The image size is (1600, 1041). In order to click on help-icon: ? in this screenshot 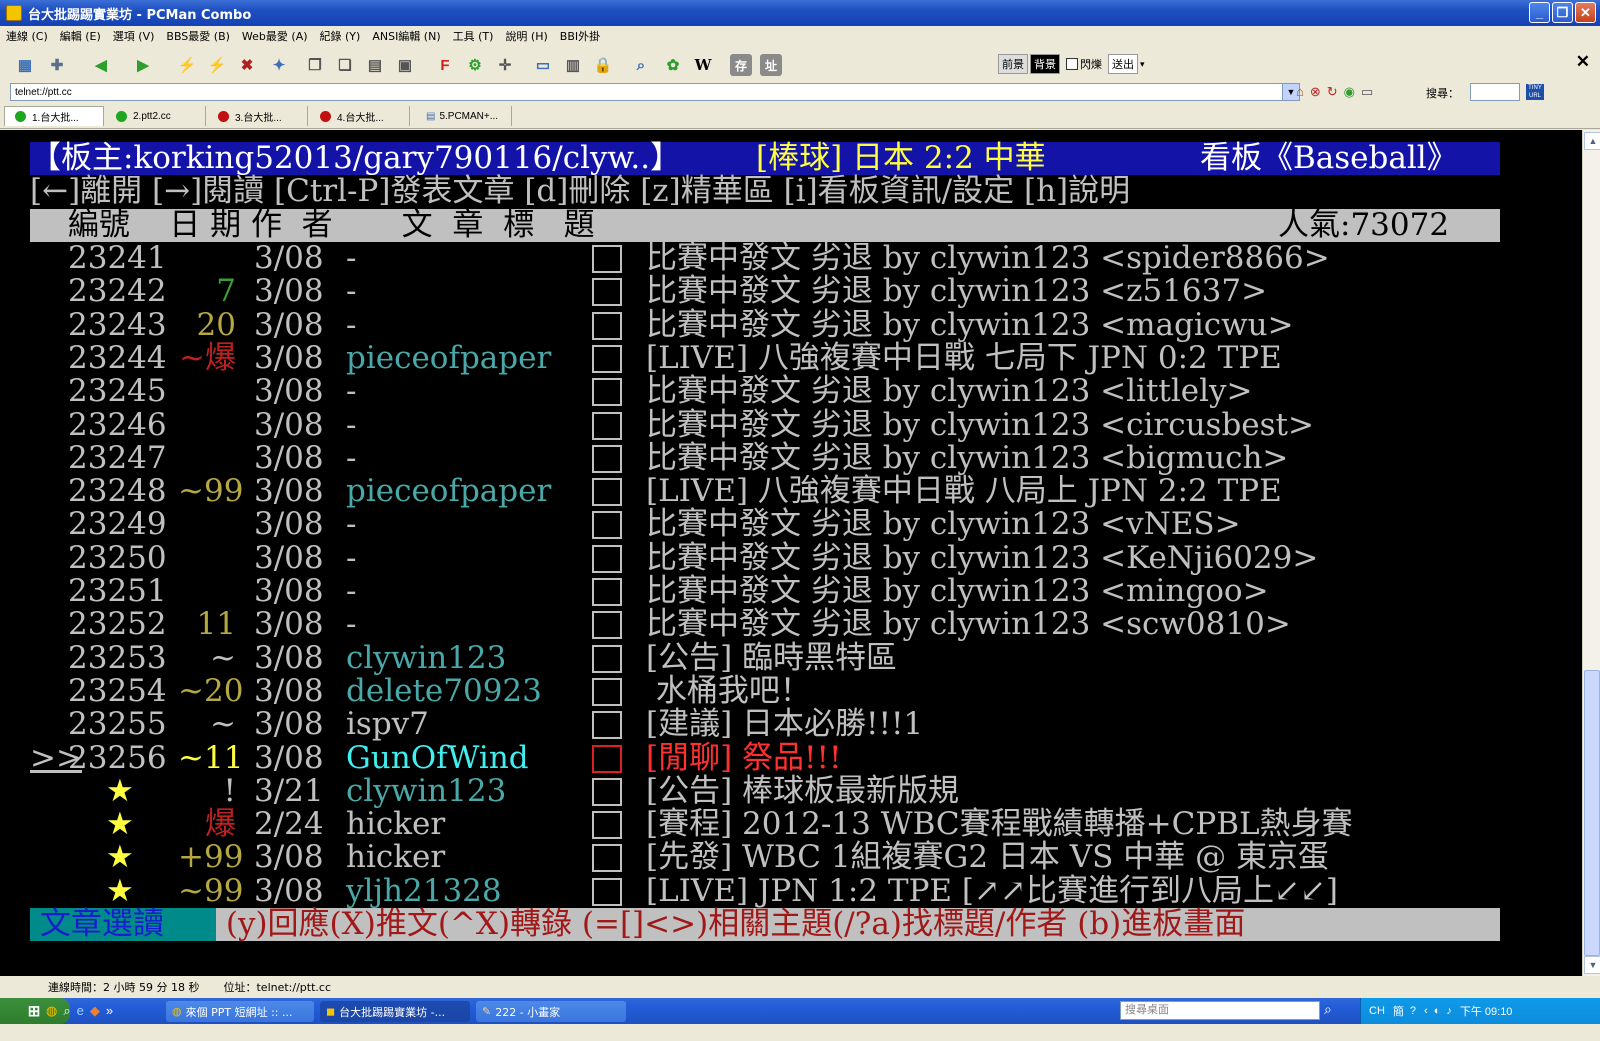, I will do `click(1413, 1011)`.